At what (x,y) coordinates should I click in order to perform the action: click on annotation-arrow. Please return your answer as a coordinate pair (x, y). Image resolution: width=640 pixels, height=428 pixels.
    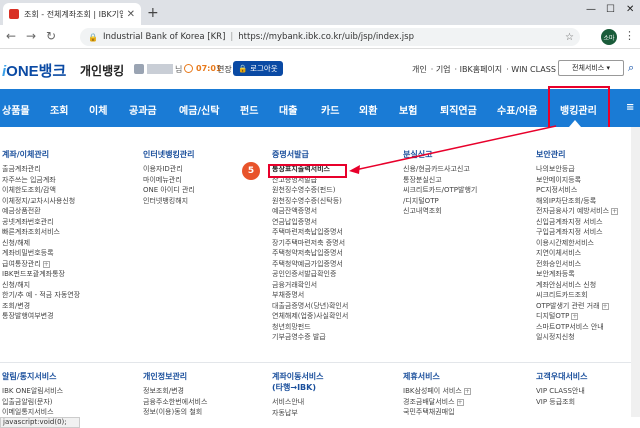
    Looking at the image, I should click on (453, 149).